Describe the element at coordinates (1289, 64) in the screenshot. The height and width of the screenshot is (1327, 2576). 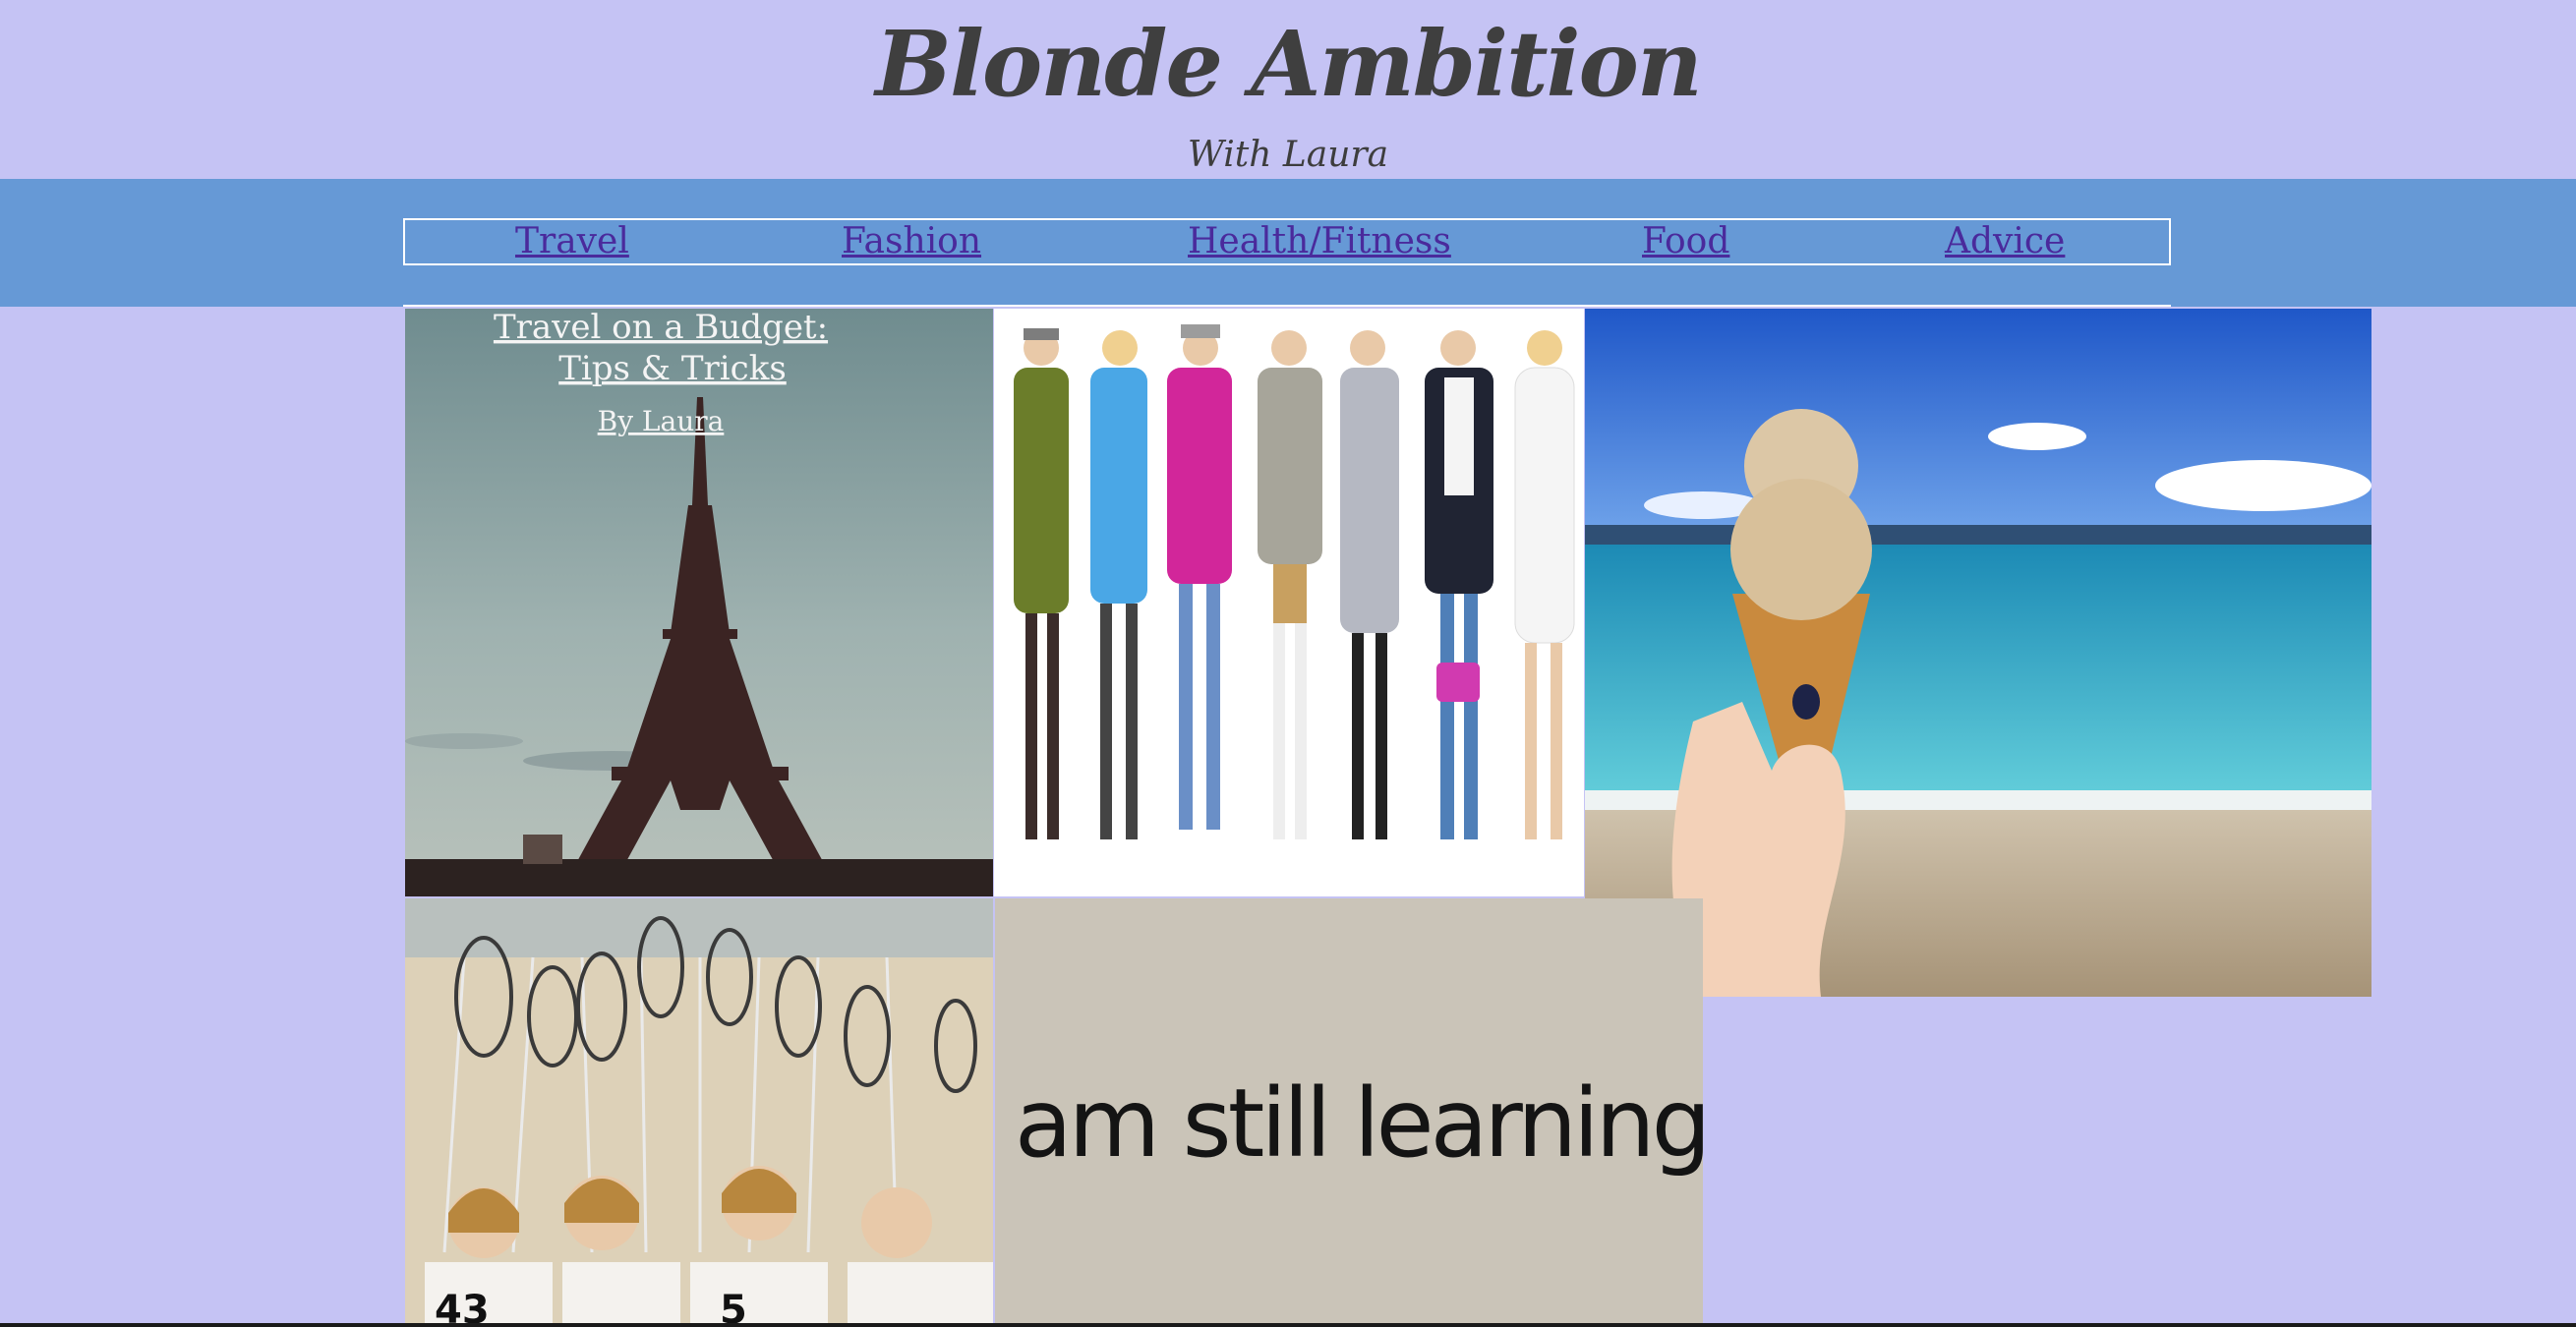
I see `site-title: Blonde Ambition` at that location.